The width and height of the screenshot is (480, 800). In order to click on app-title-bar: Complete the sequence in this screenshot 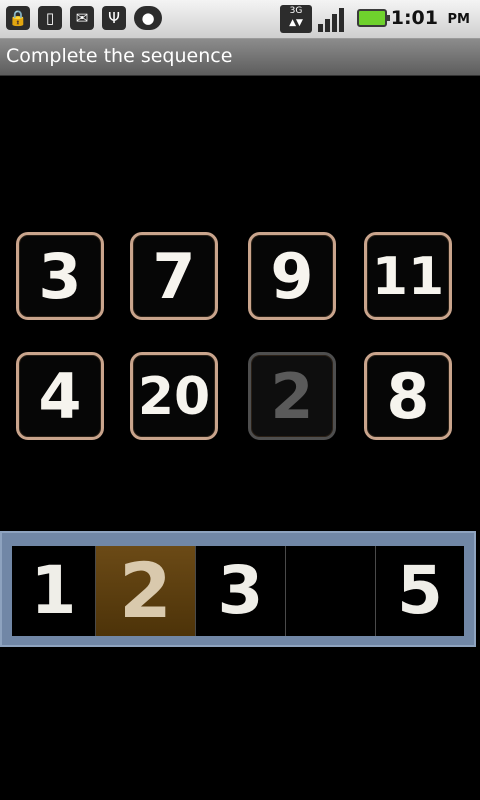, I will do `click(240, 57)`.